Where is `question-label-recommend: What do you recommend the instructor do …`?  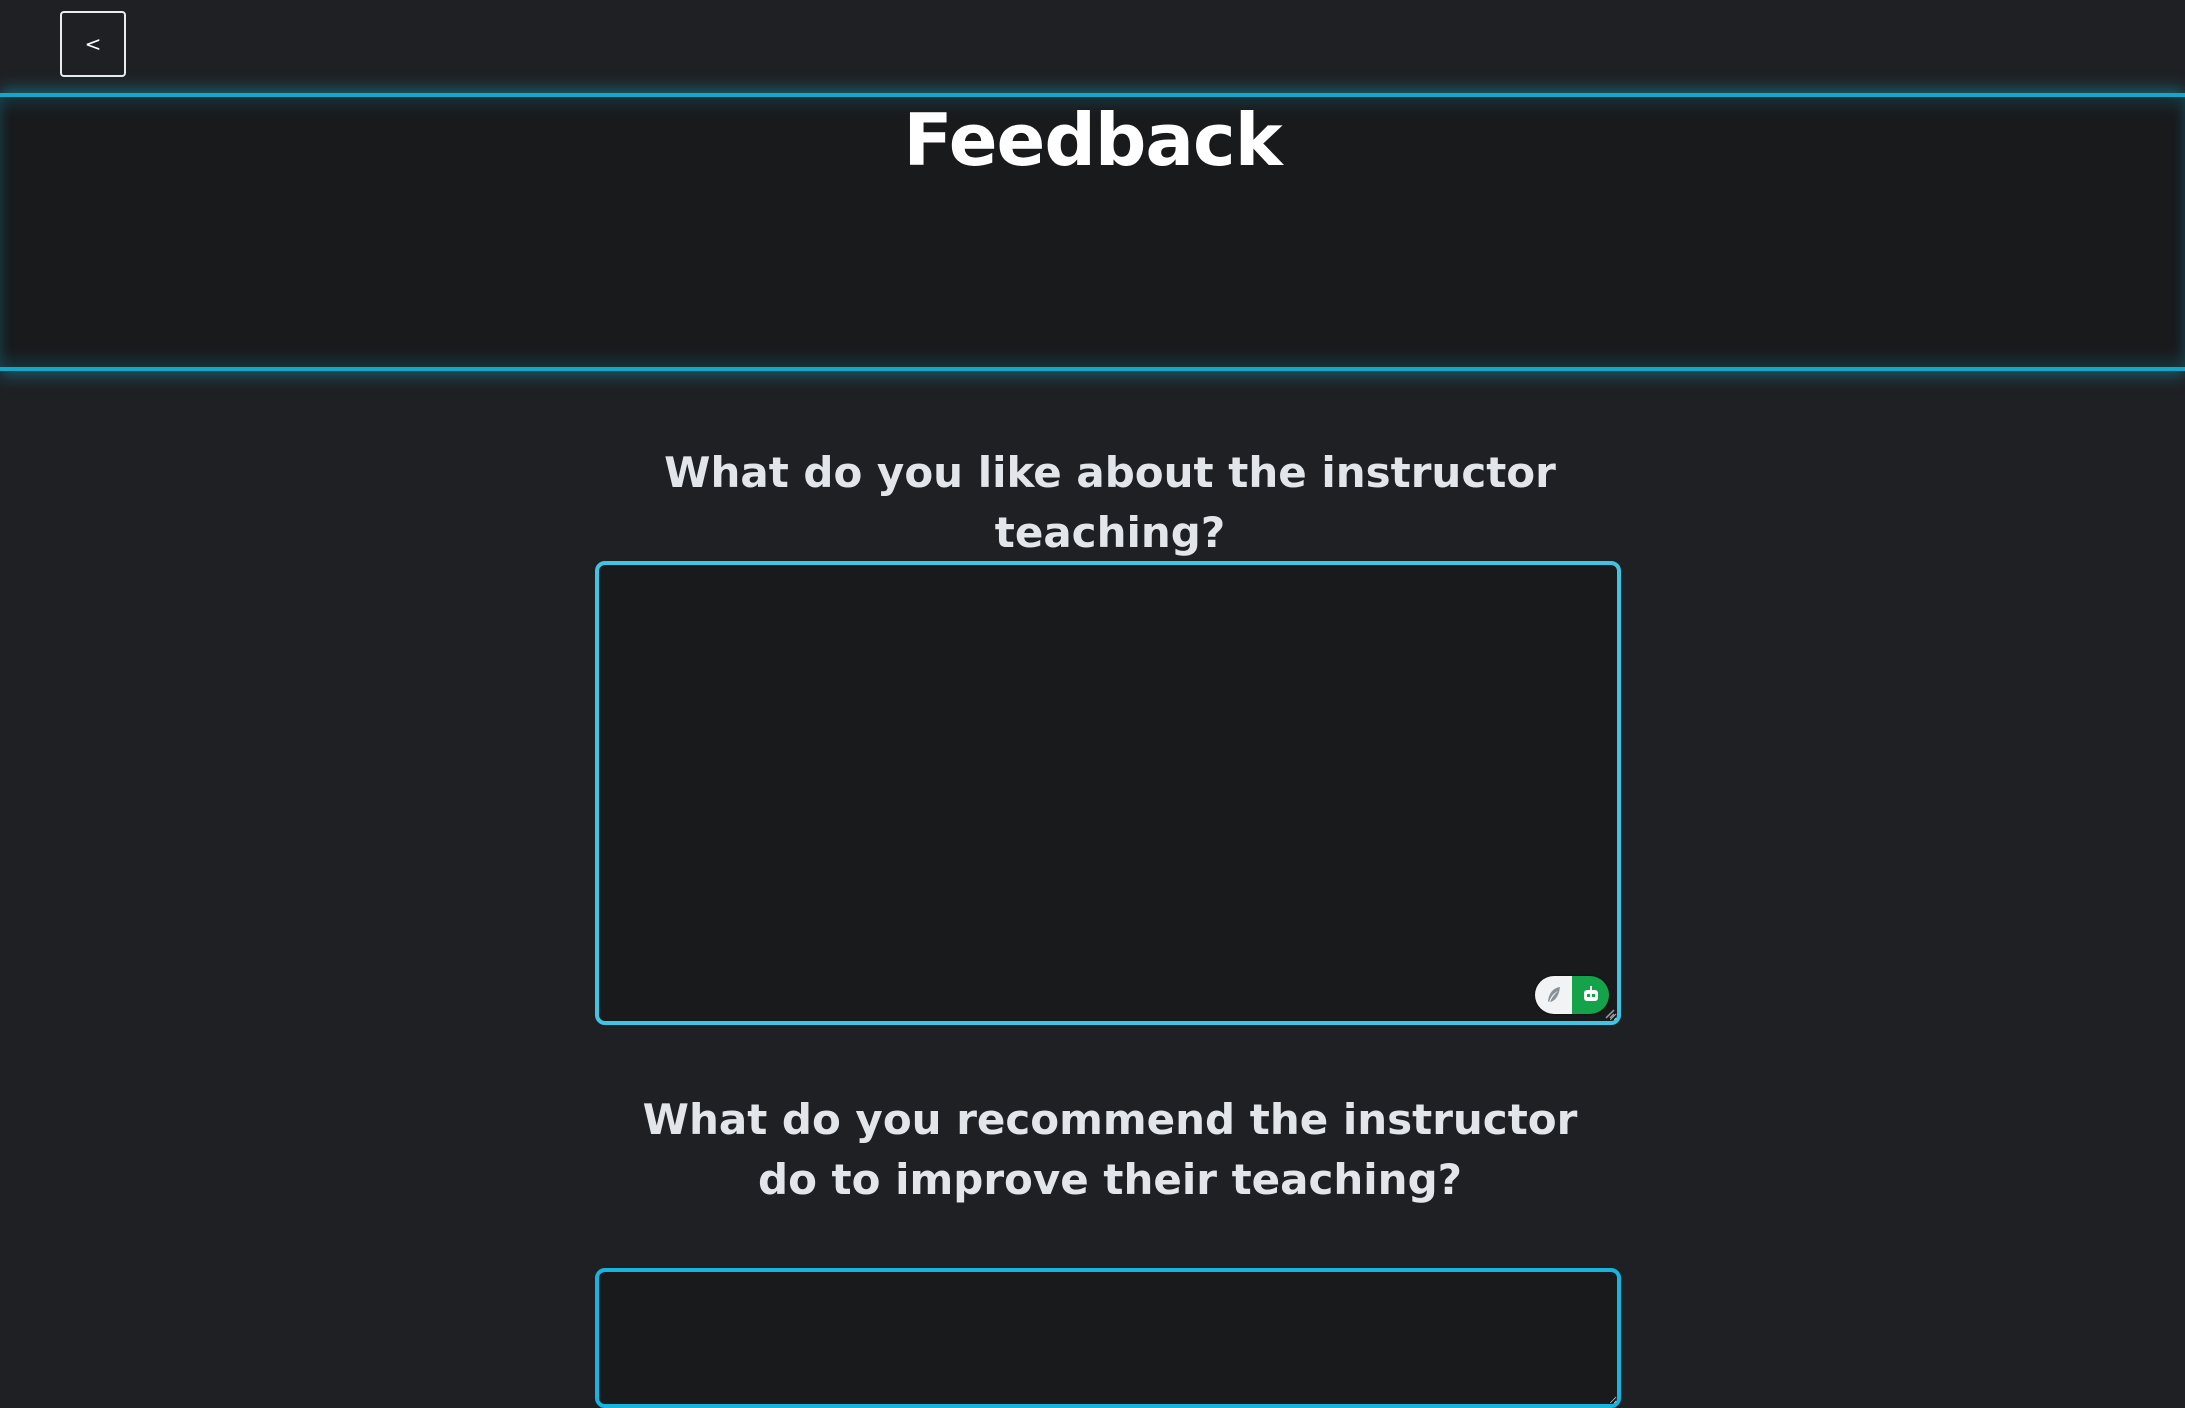
question-label-recommend: What do you recommend the instructor do … is located at coordinates (1110, 1149).